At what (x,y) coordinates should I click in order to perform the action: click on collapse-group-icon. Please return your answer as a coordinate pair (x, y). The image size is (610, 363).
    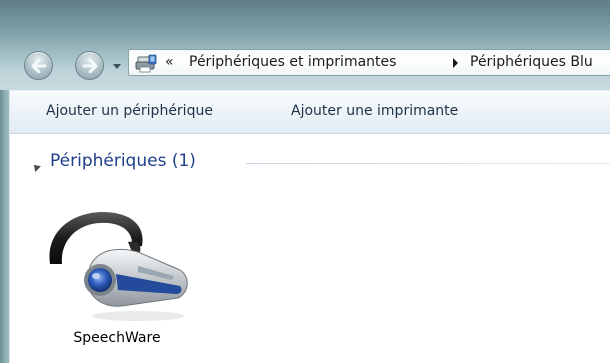
    Looking at the image, I should click on (36, 167).